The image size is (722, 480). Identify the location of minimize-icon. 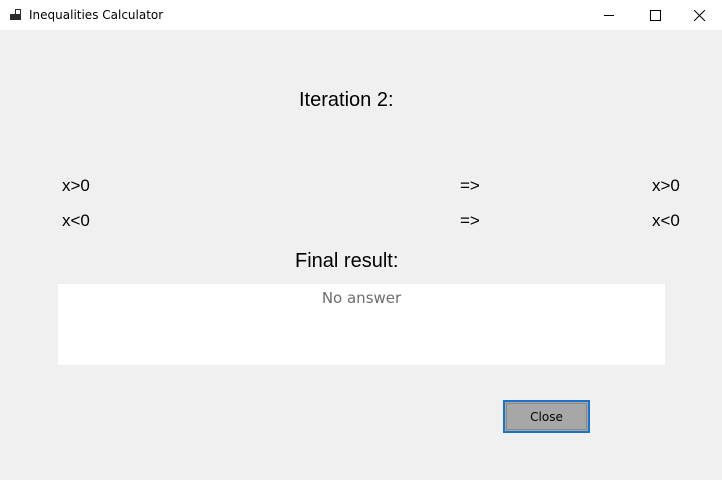
(609, 15).